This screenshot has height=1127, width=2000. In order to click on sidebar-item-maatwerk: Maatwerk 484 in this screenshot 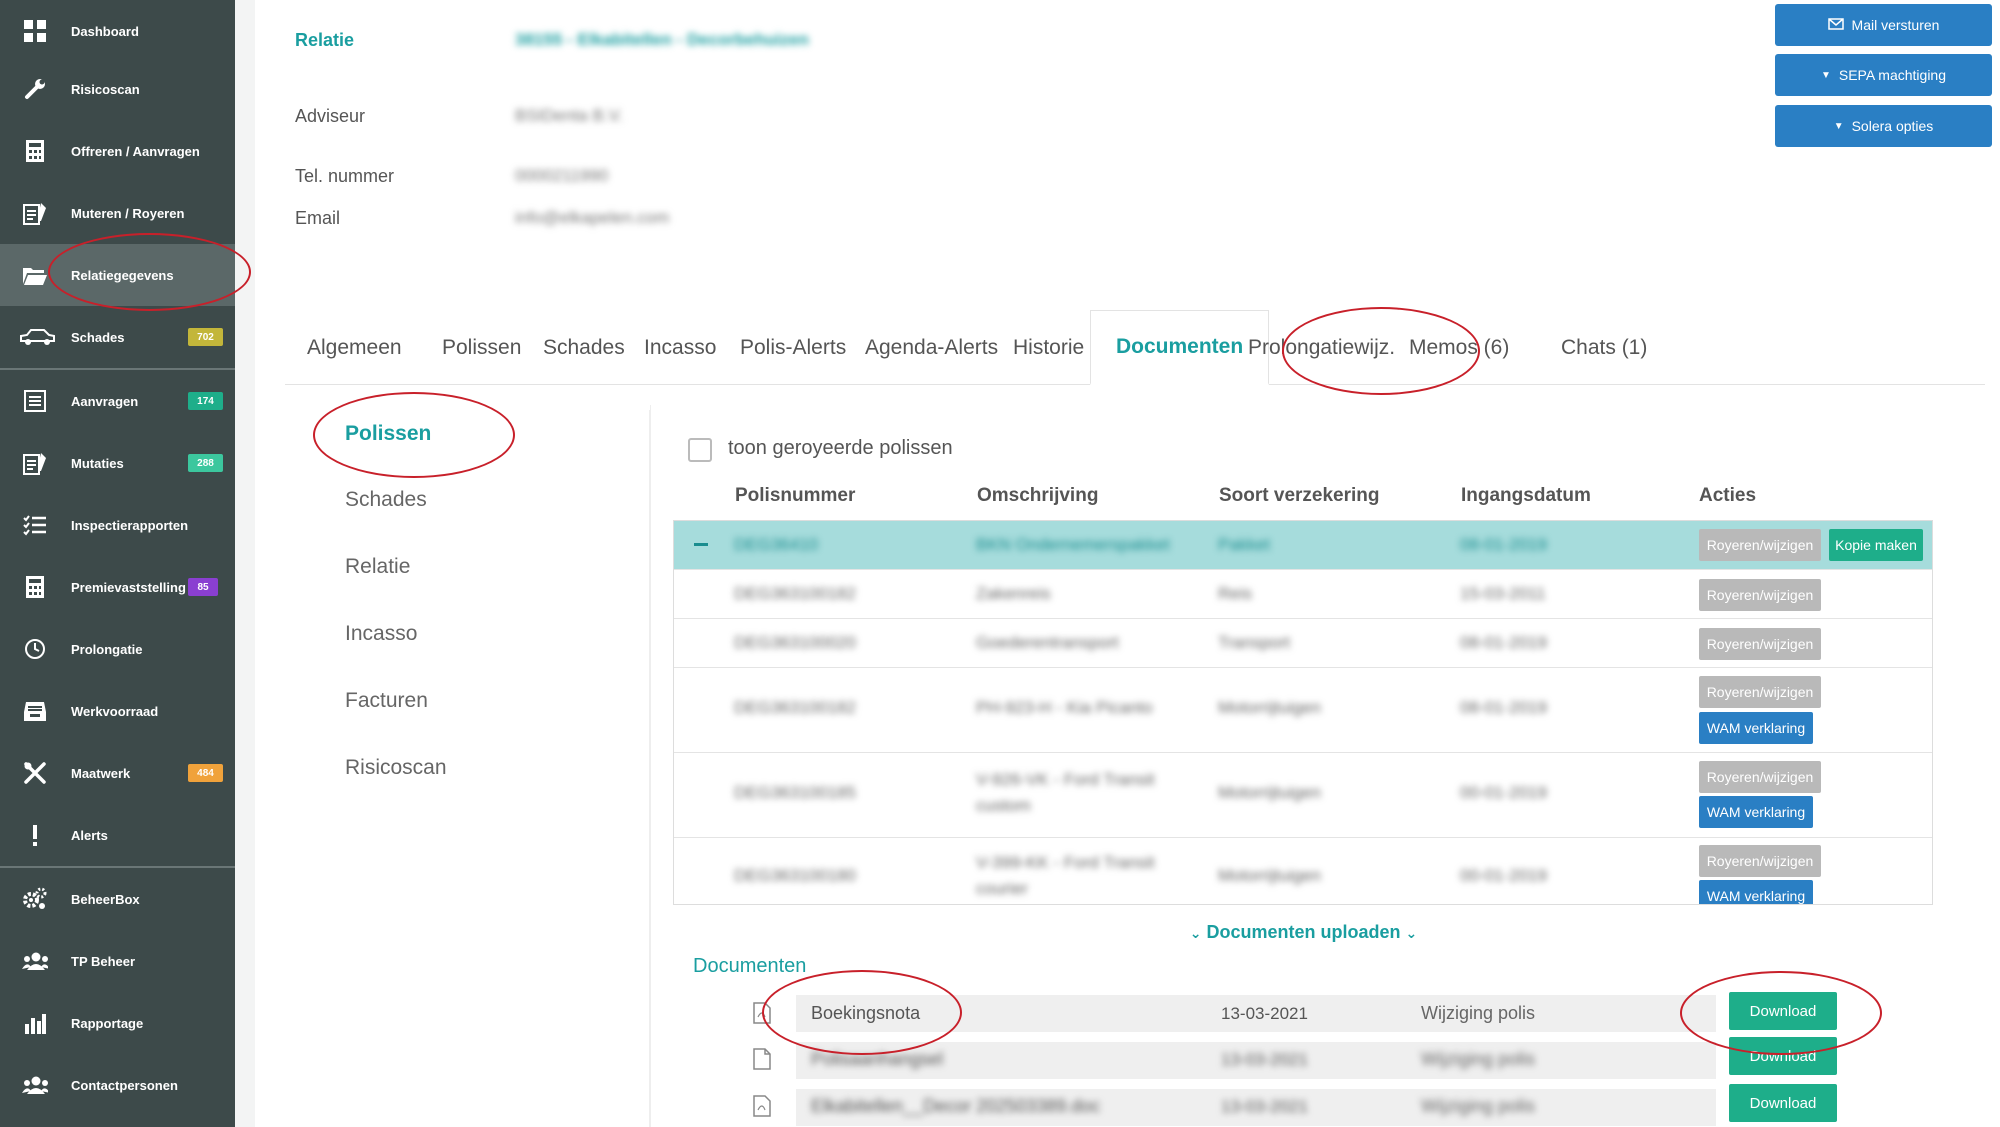, I will do `click(117, 773)`.